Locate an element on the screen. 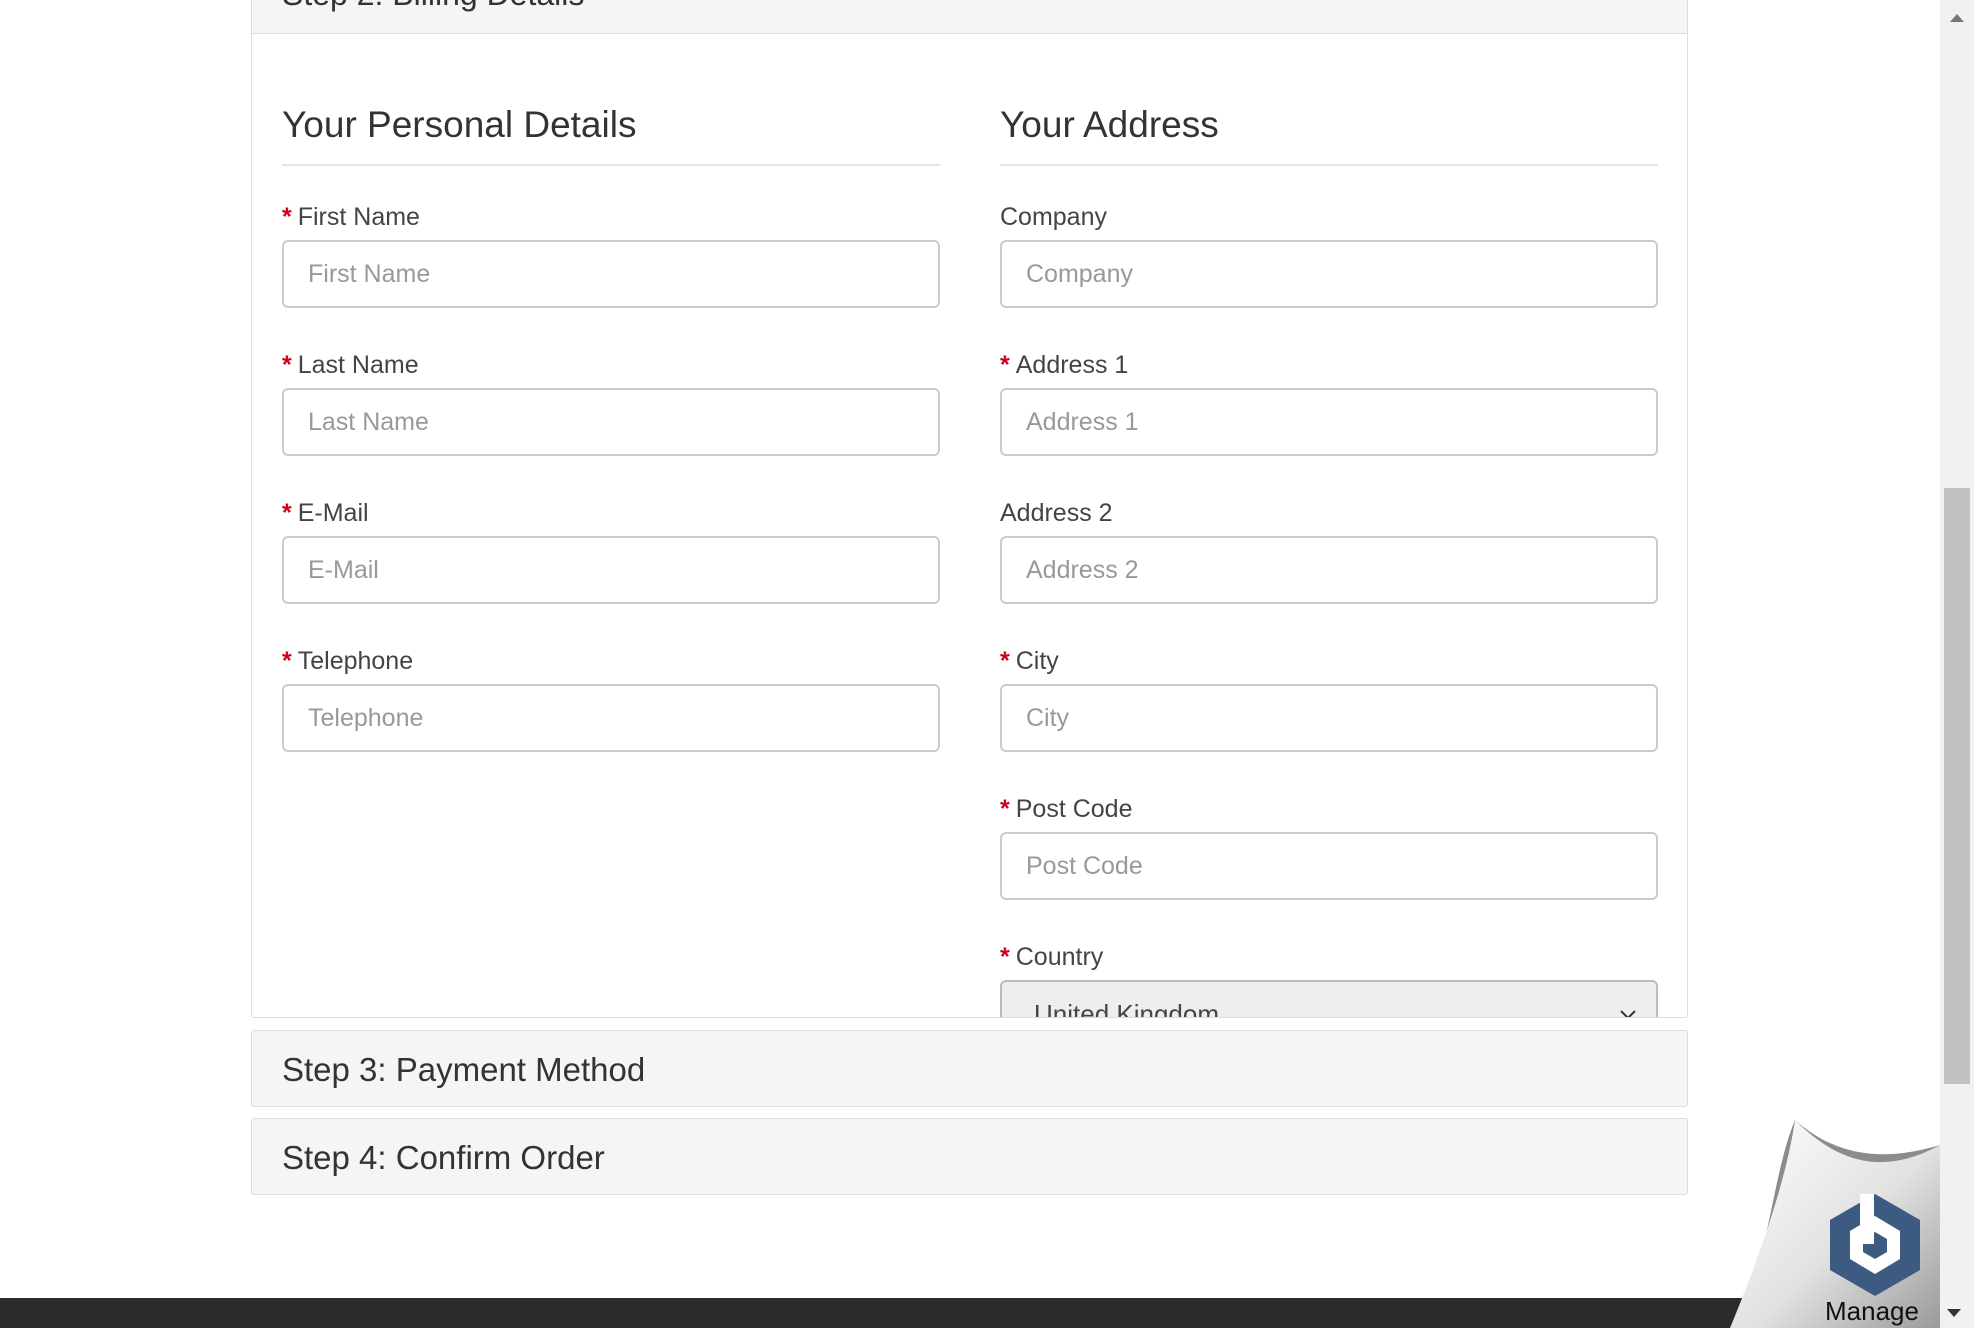 The height and width of the screenshot is (1328, 1974). step4-title: Step 4: Confirm Order is located at coordinates (443, 1157).